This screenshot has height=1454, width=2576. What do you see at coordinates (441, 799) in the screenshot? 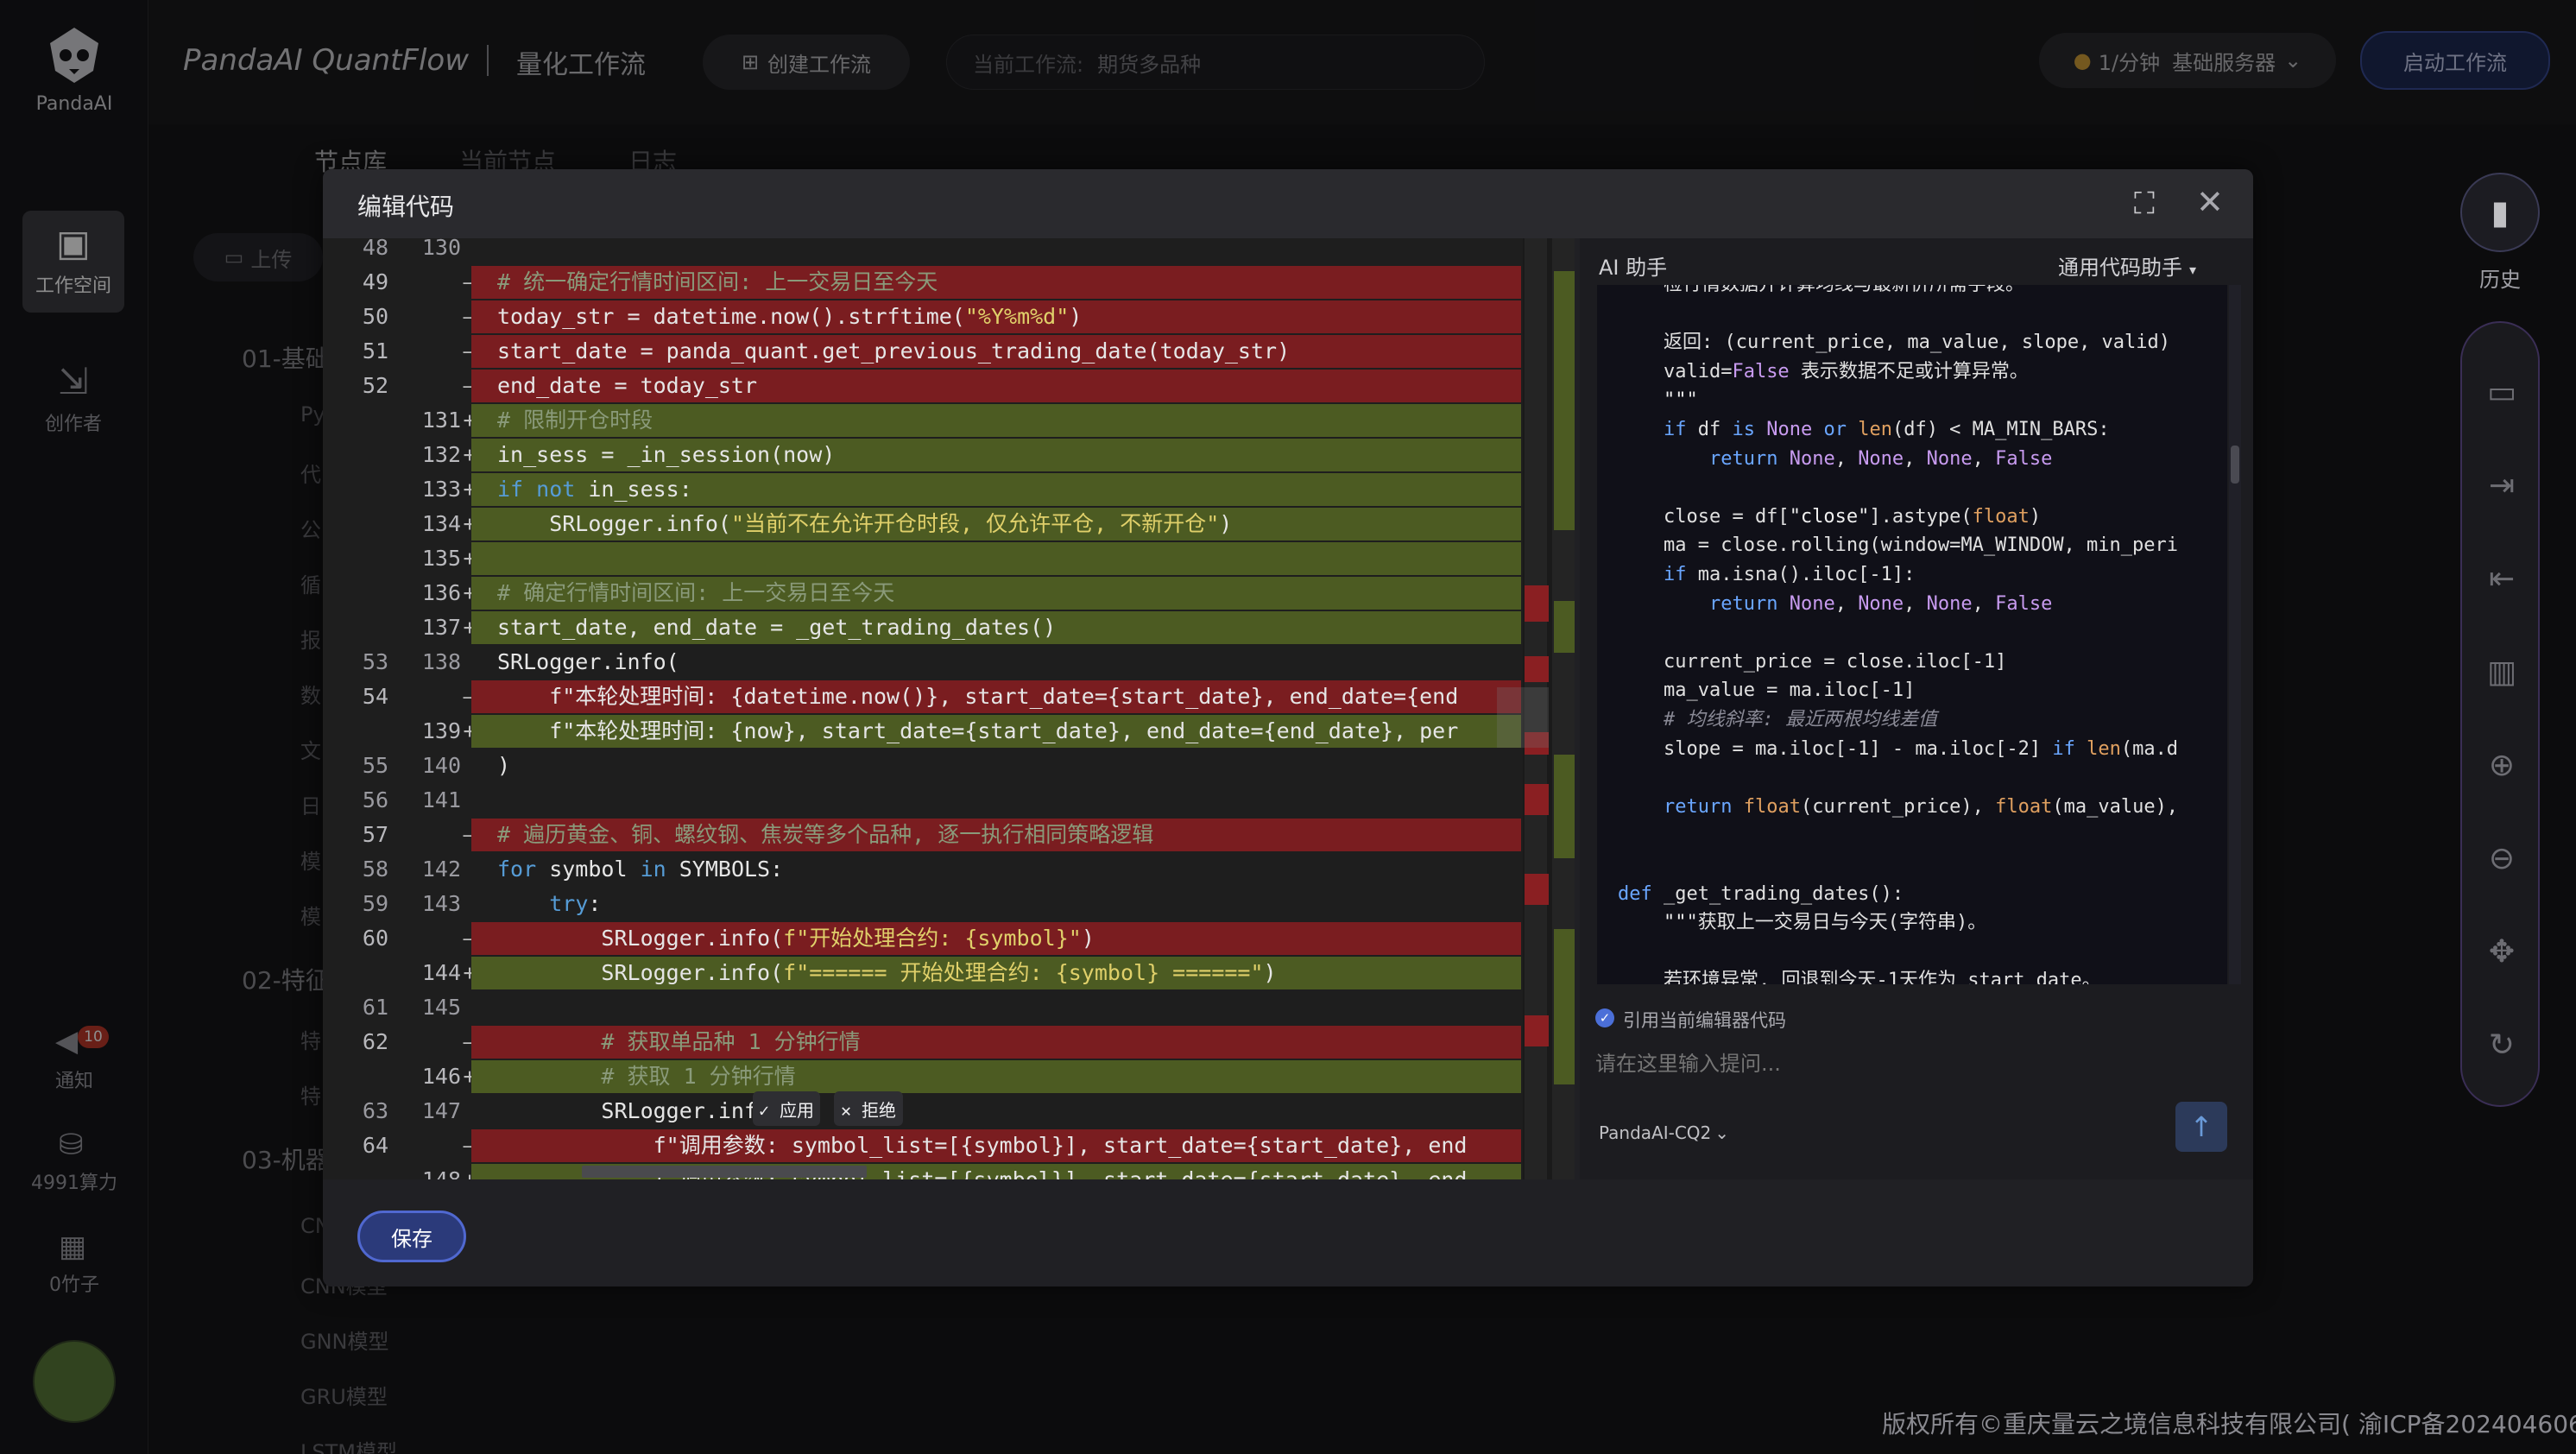
I see `new-line-number: 141` at bounding box center [441, 799].